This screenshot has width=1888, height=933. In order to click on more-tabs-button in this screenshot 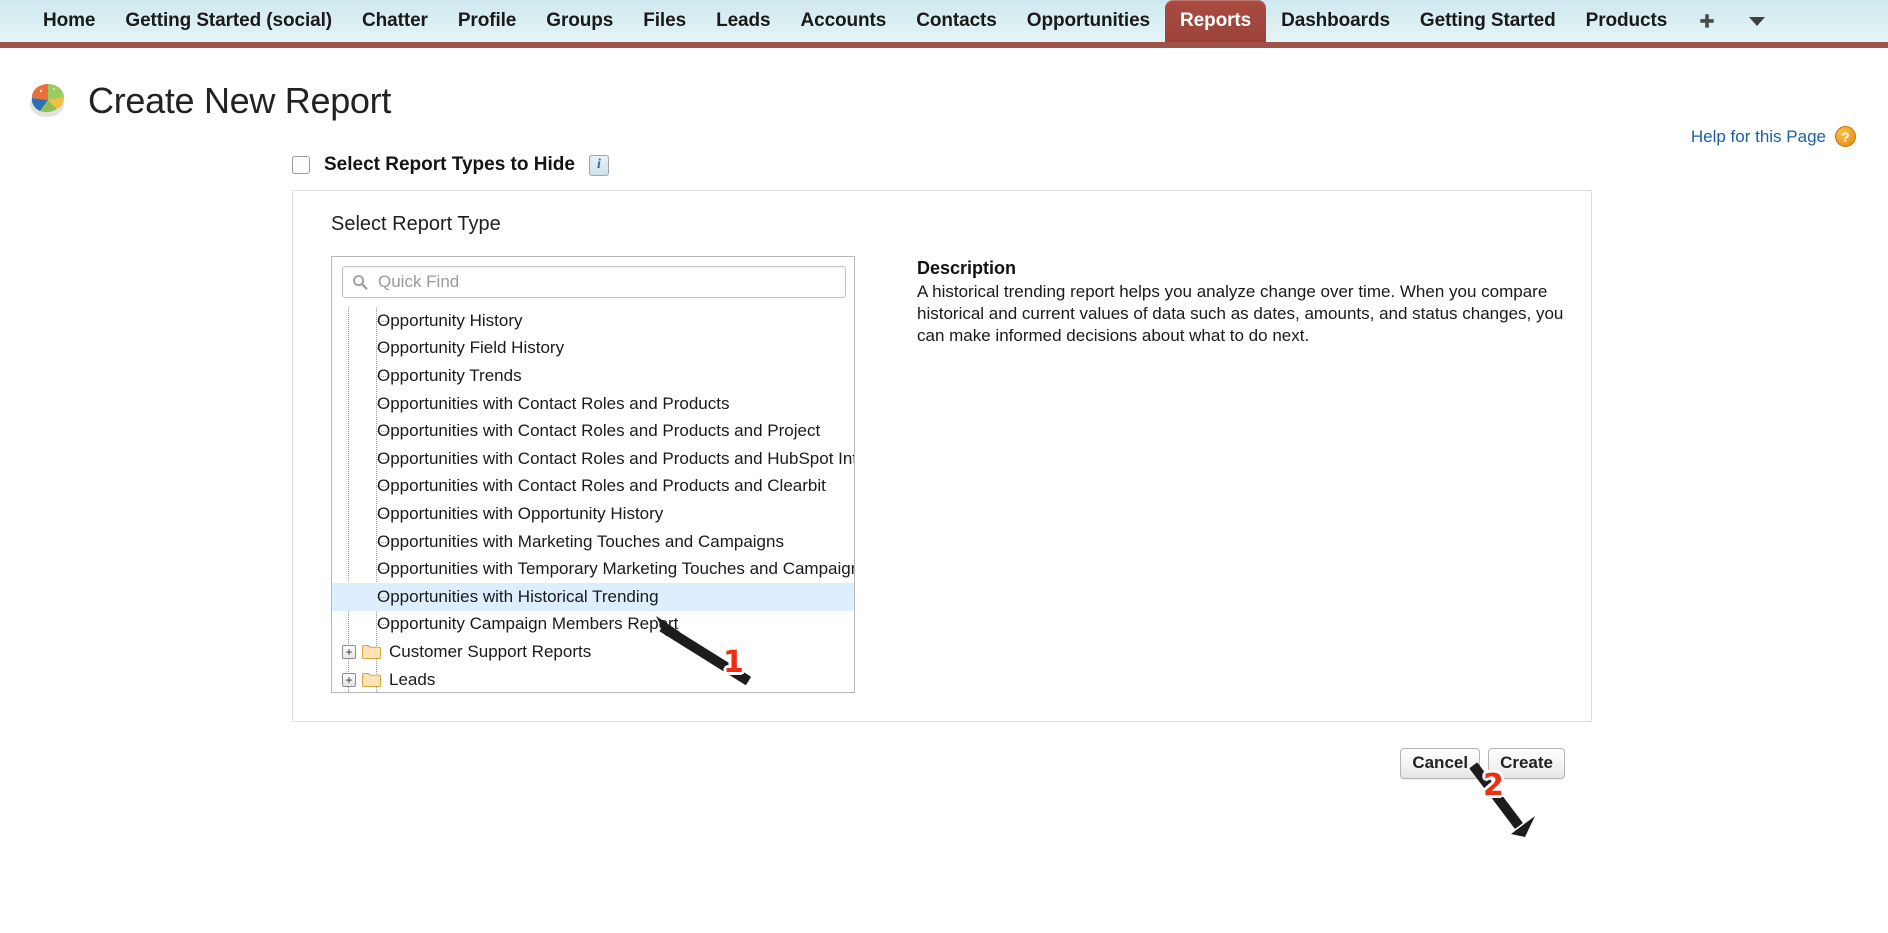, I will do `click(1757, 21)`.